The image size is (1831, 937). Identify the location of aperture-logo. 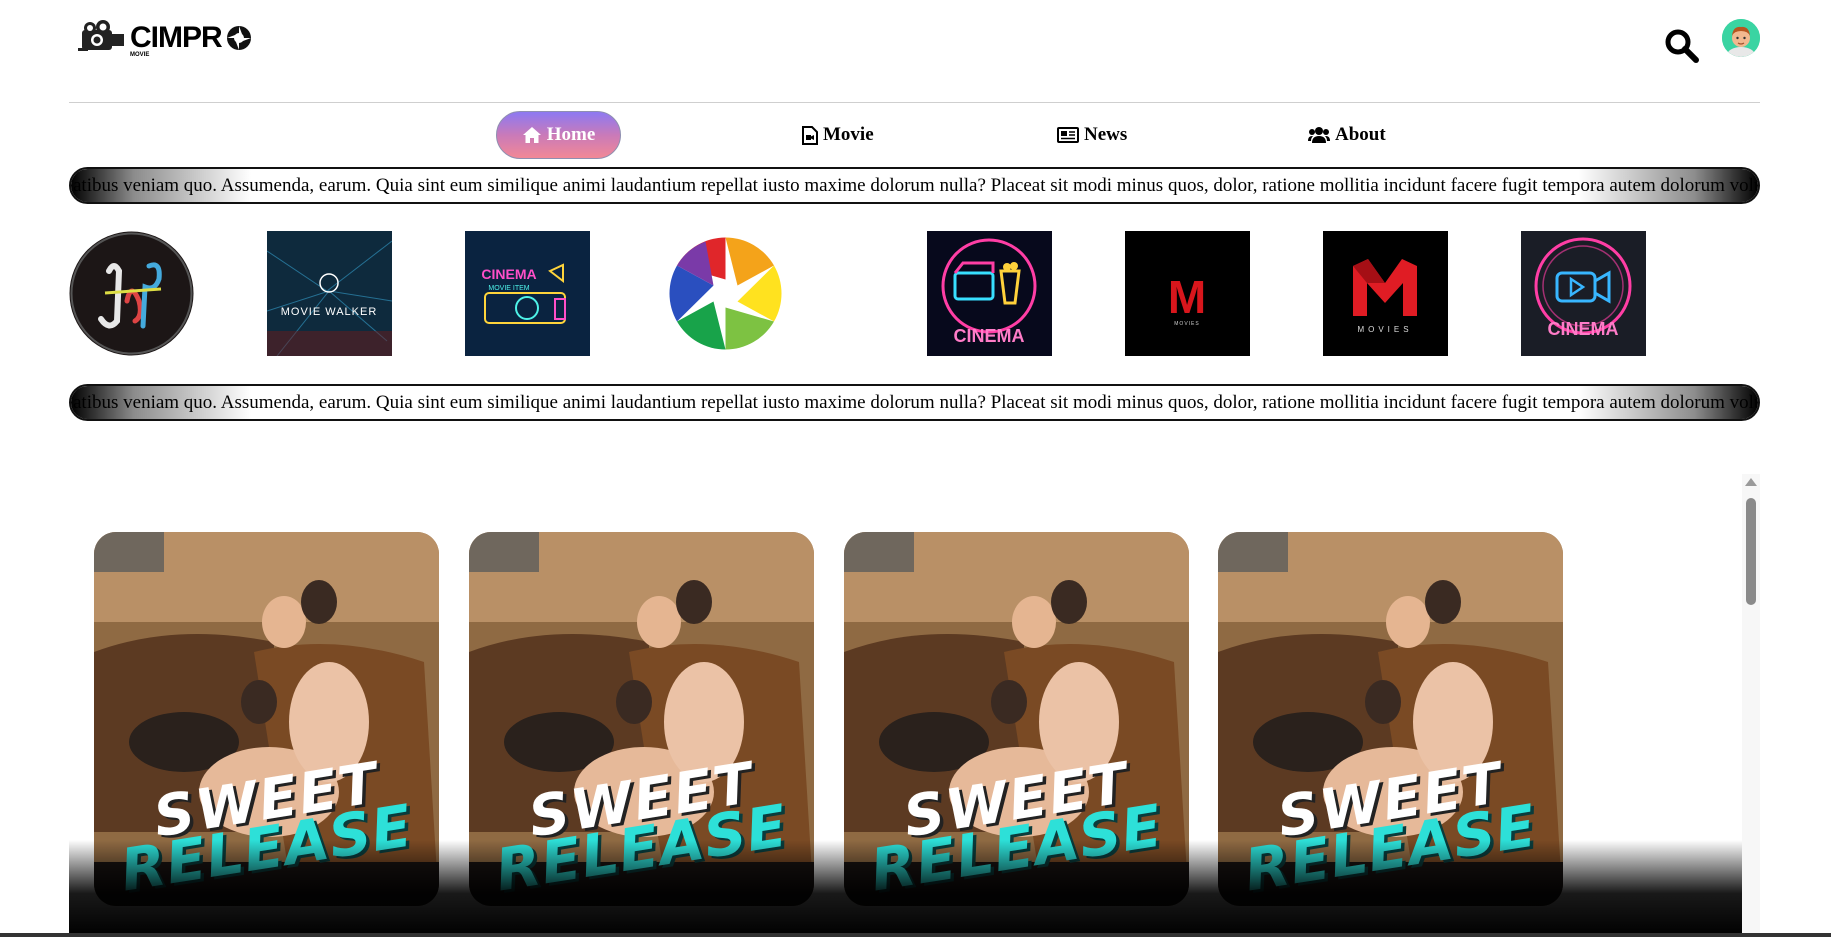
(725, 293).